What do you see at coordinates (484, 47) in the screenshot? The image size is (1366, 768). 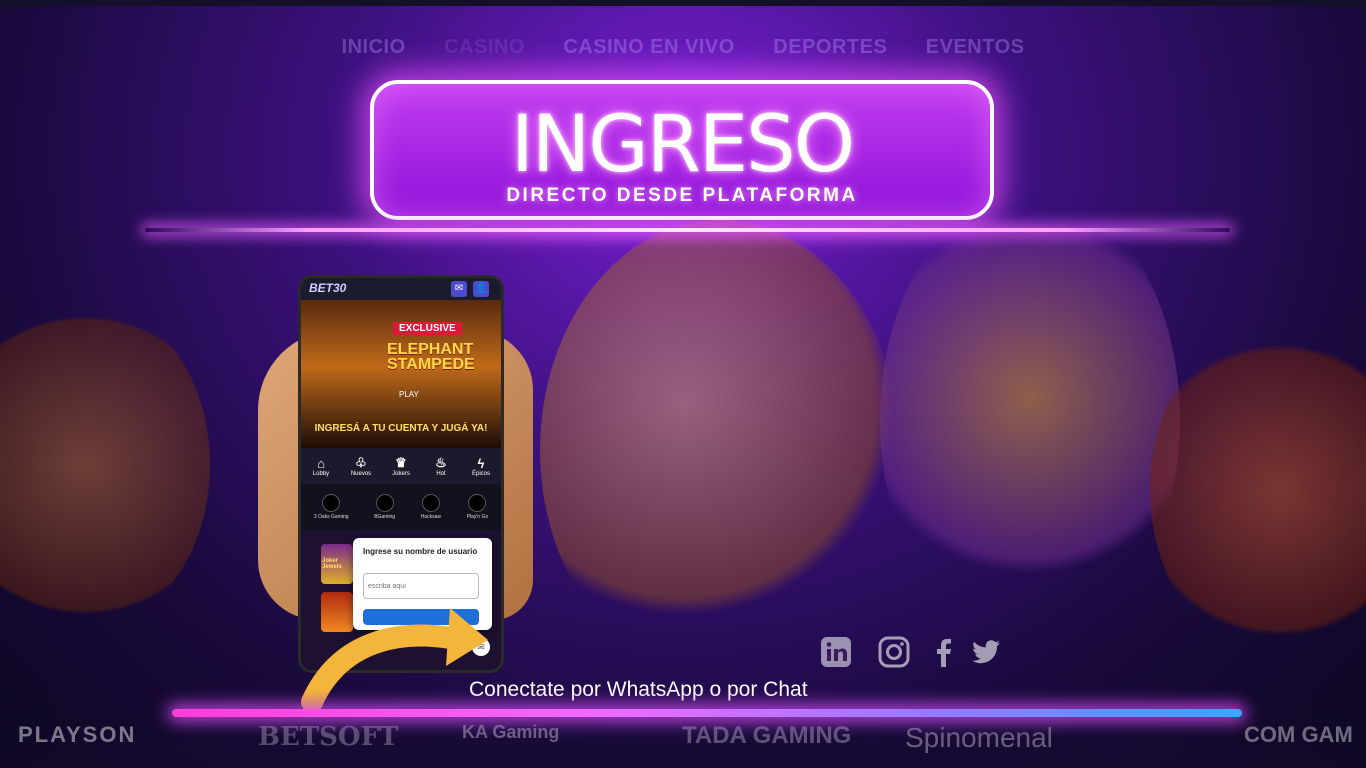 I see `nav-casino: CASINO` at bounding box center [484, 47].